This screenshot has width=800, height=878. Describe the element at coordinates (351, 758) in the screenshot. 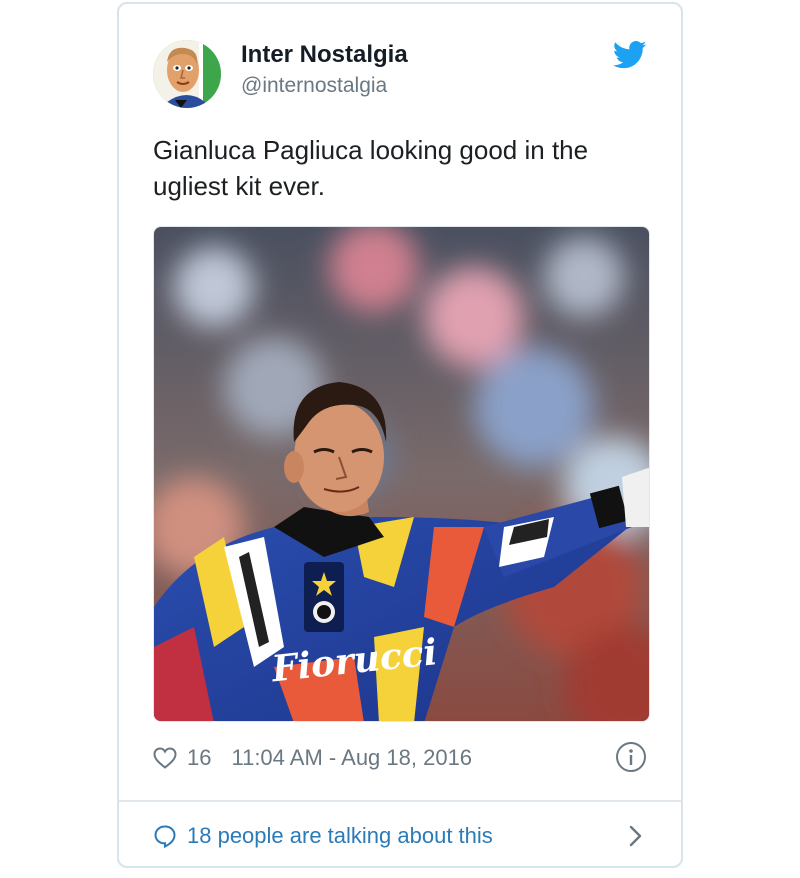

I see `tweet-timestamp: 11:04 AM - Aug 18, 2016` at that location.